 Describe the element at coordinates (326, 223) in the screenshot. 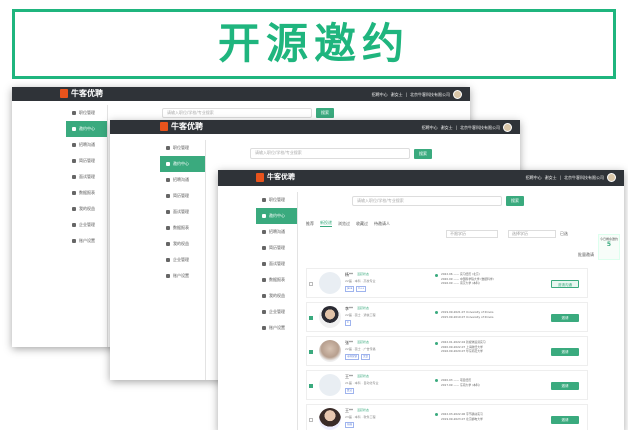

I see `tab-new-applications: 新投递` at that location.